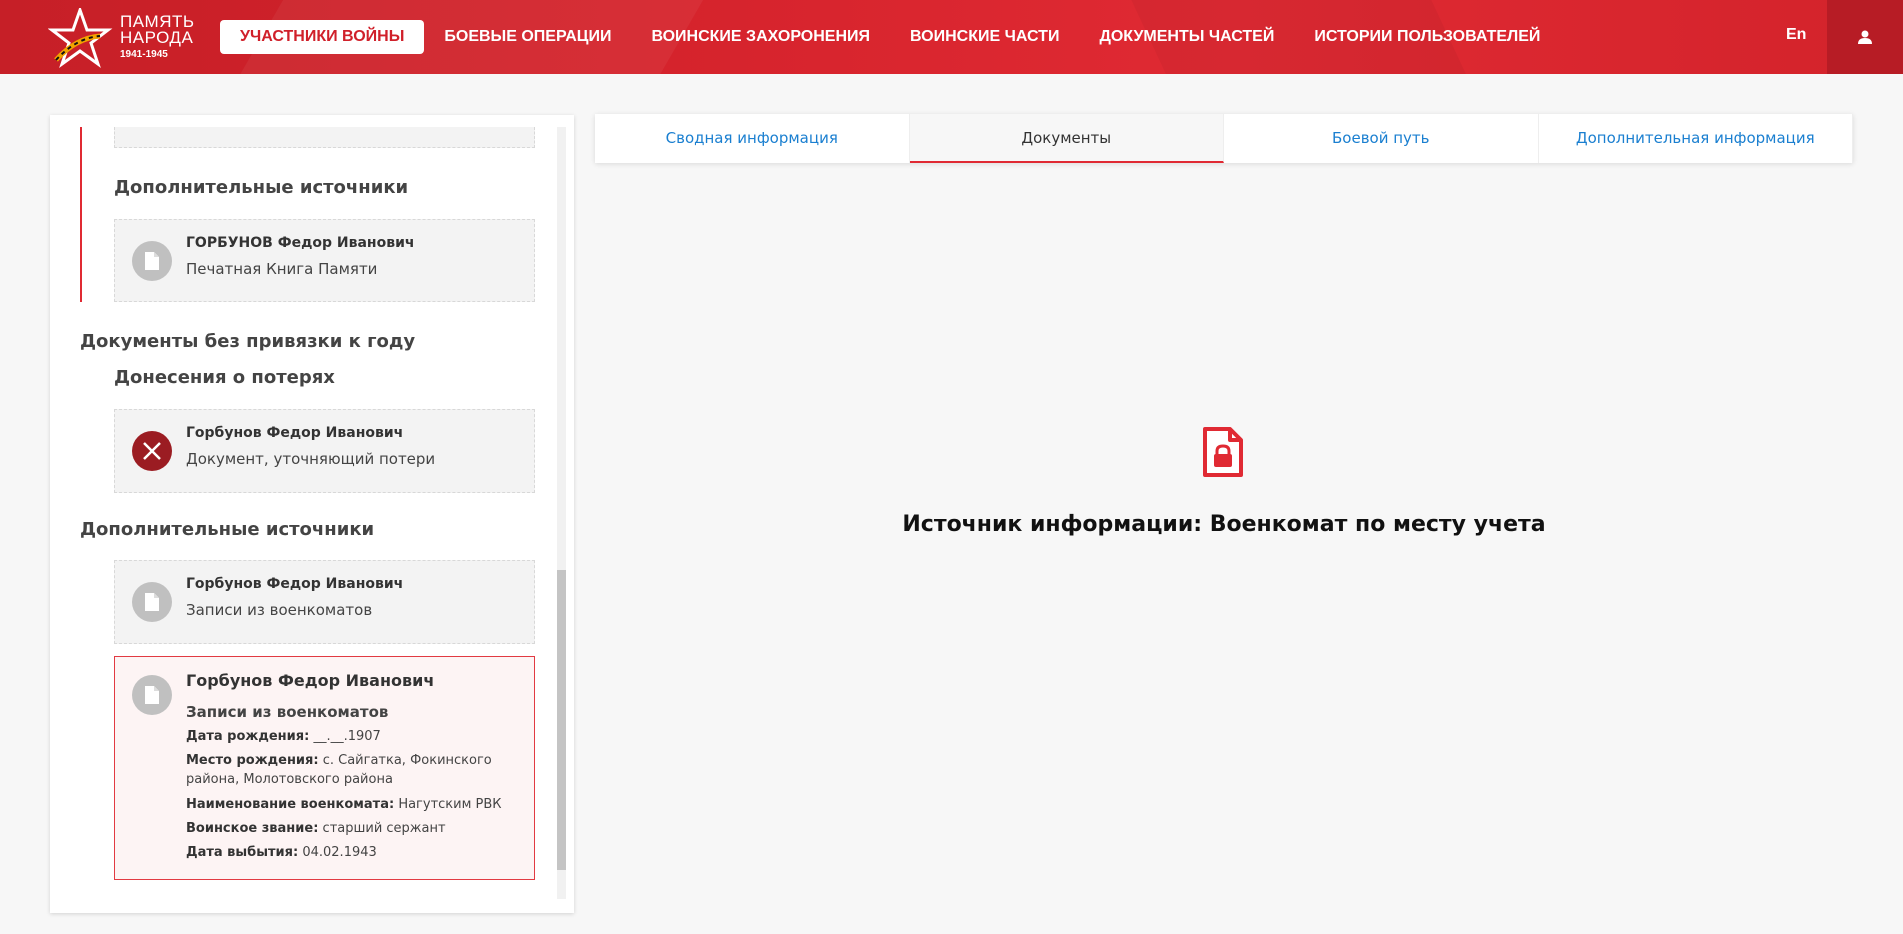 Image resolution: width=1903 pixels, height=934 pixels. Describe the element at coordinates (152, 451) in the screenshot. I see `close-icon` at that location.